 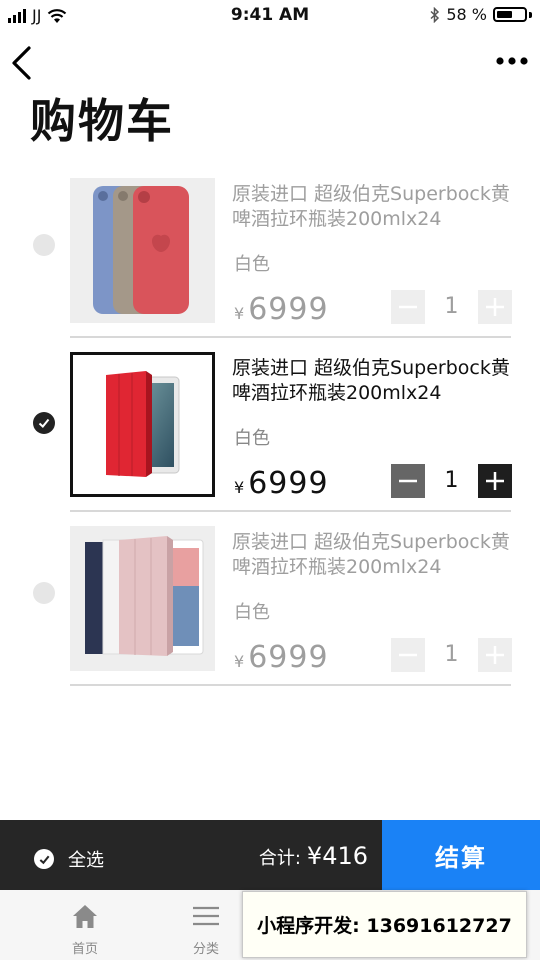 What do you see at coordinates (461, 855) in the screenshot?
I see `checkout-button: 结算` at bounding box center [461, 855].